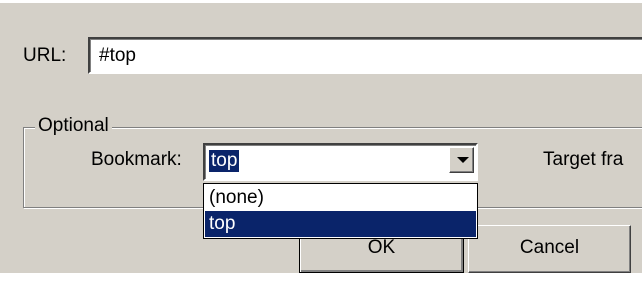 This screenshot has height=289, width=642. Describe the element at coordinates (340, 198) in the screenshot. I see `dropdown-option-none: (none)` at that location.